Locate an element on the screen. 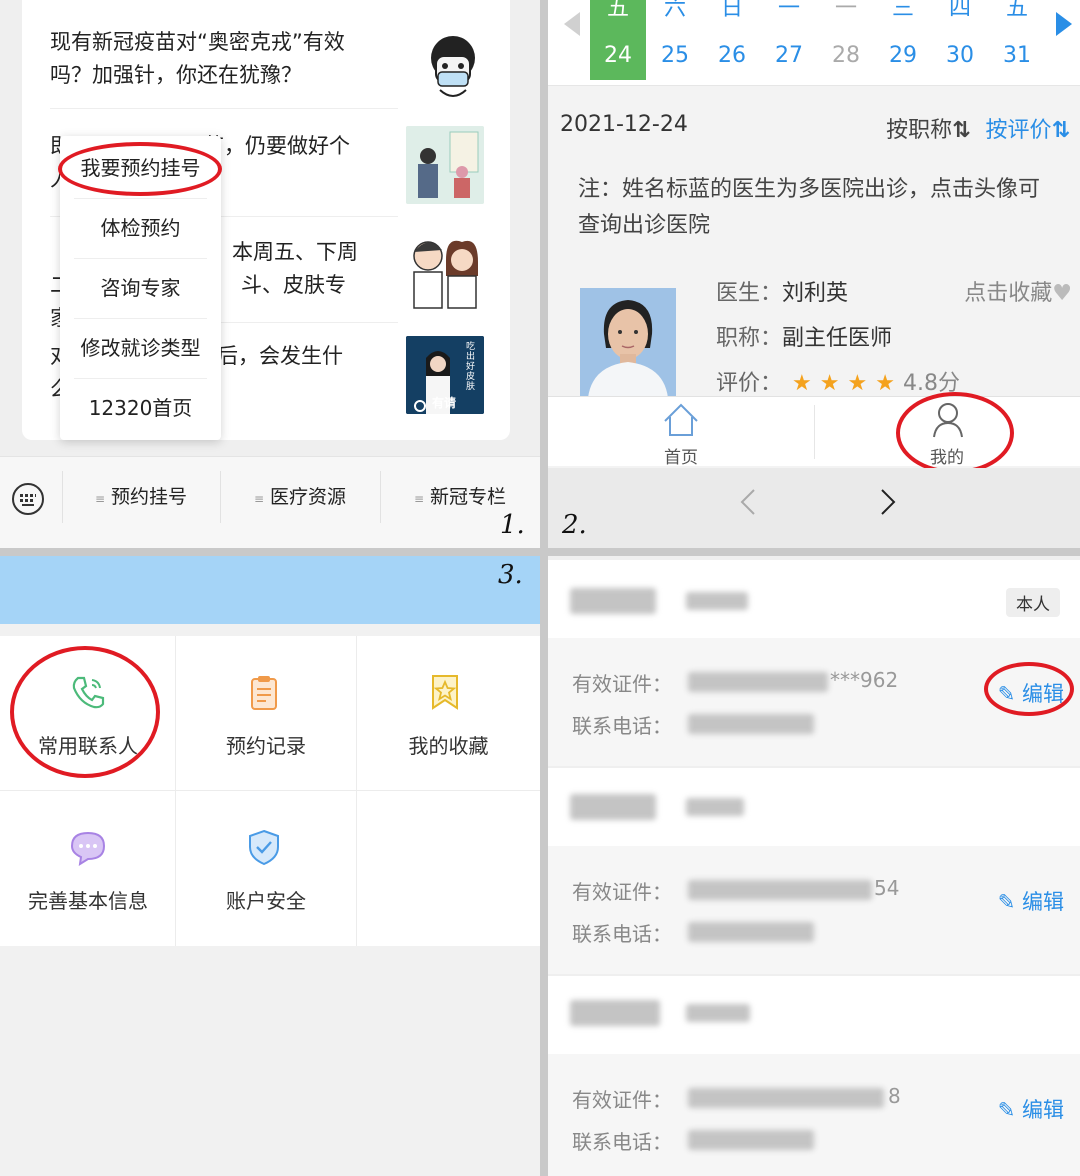  home-icon is located at coordinates (681, 419).